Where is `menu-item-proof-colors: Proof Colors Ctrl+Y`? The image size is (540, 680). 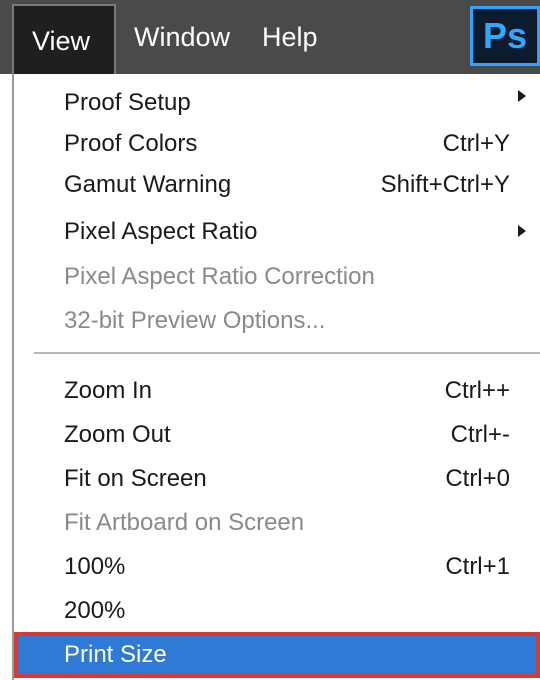
menu-item-proof-colors: Proof Colors Ctrl+Y is located at coordinates (277, 143).